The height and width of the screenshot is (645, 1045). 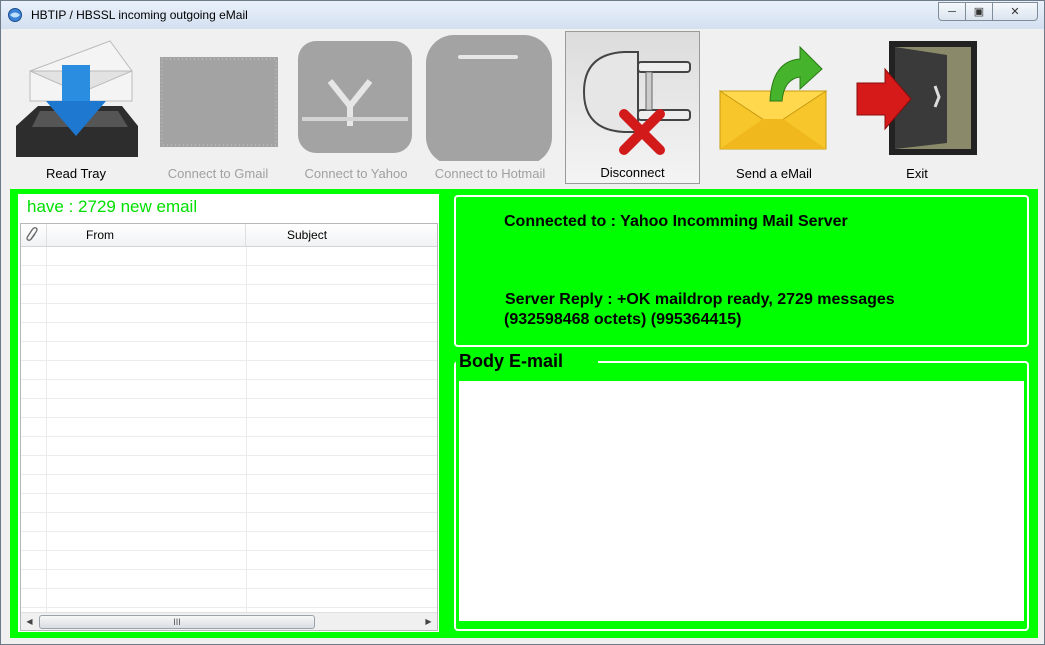 What do you see at coordinates (229, 207) in the screenshot?
I see `new-mail-status: have : 2729 new email` at bounding box center [229, 207].